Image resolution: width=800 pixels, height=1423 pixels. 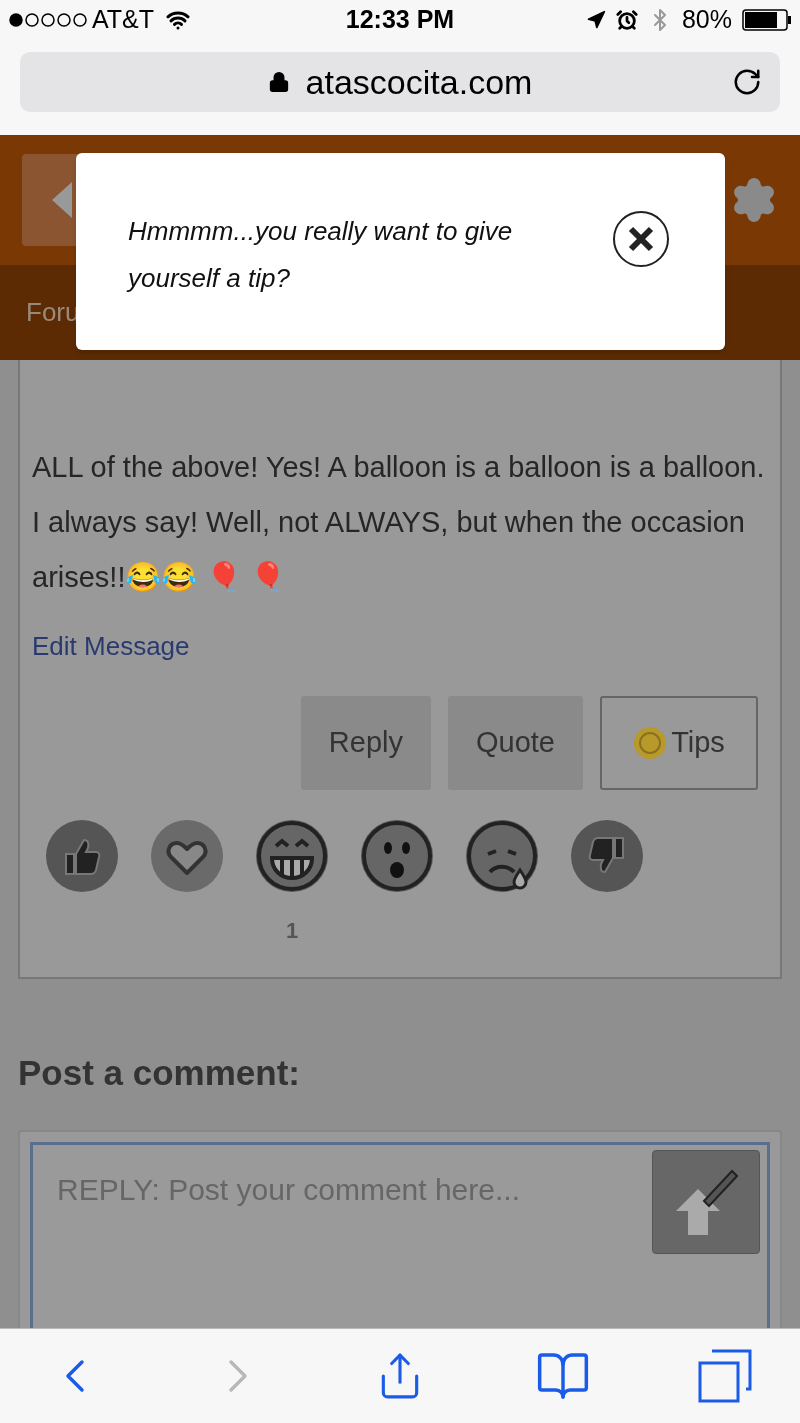 I want to click on edit-message-link: Edit Message, so click(x=400, y=646).